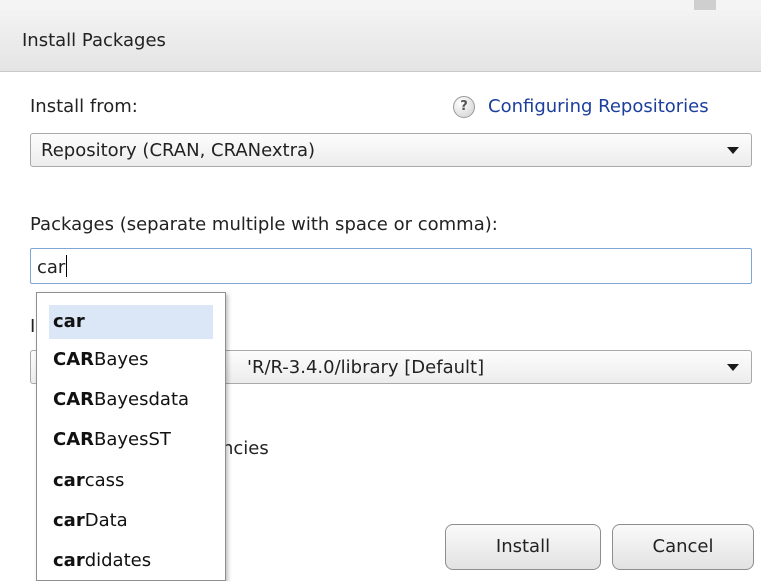 The height and width of the screenshot is (581, 761). Describe the element at coordinates (121, 359) in the screenshot. I see `suggestion-rest: Bayes` at that location.